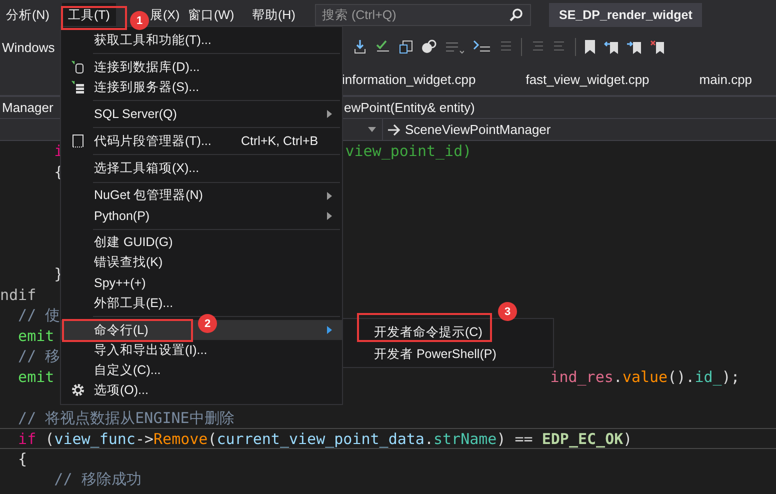 The height and width of the screenshot is (494, 776). What do you see at coordinates (725, 79) in the screenshot?
I see `file-tab: main.cpp` at bounding box center [725, 79].